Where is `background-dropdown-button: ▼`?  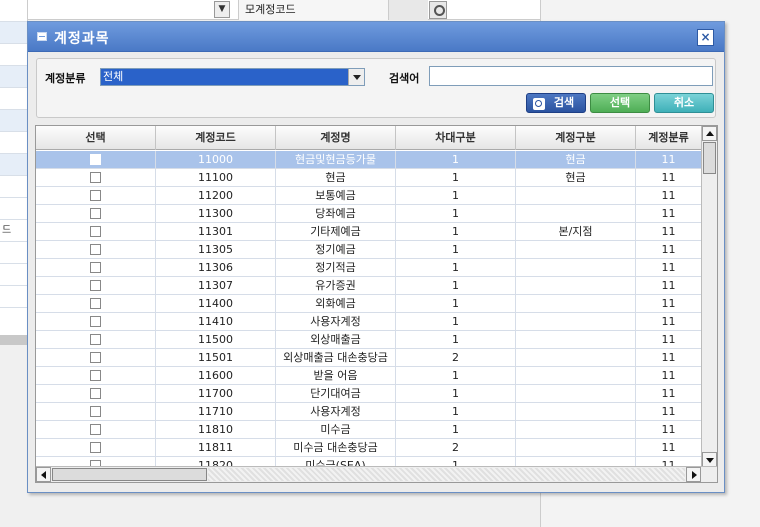 background-dropdown-button: ▼ is located at coordinates (222, 9).